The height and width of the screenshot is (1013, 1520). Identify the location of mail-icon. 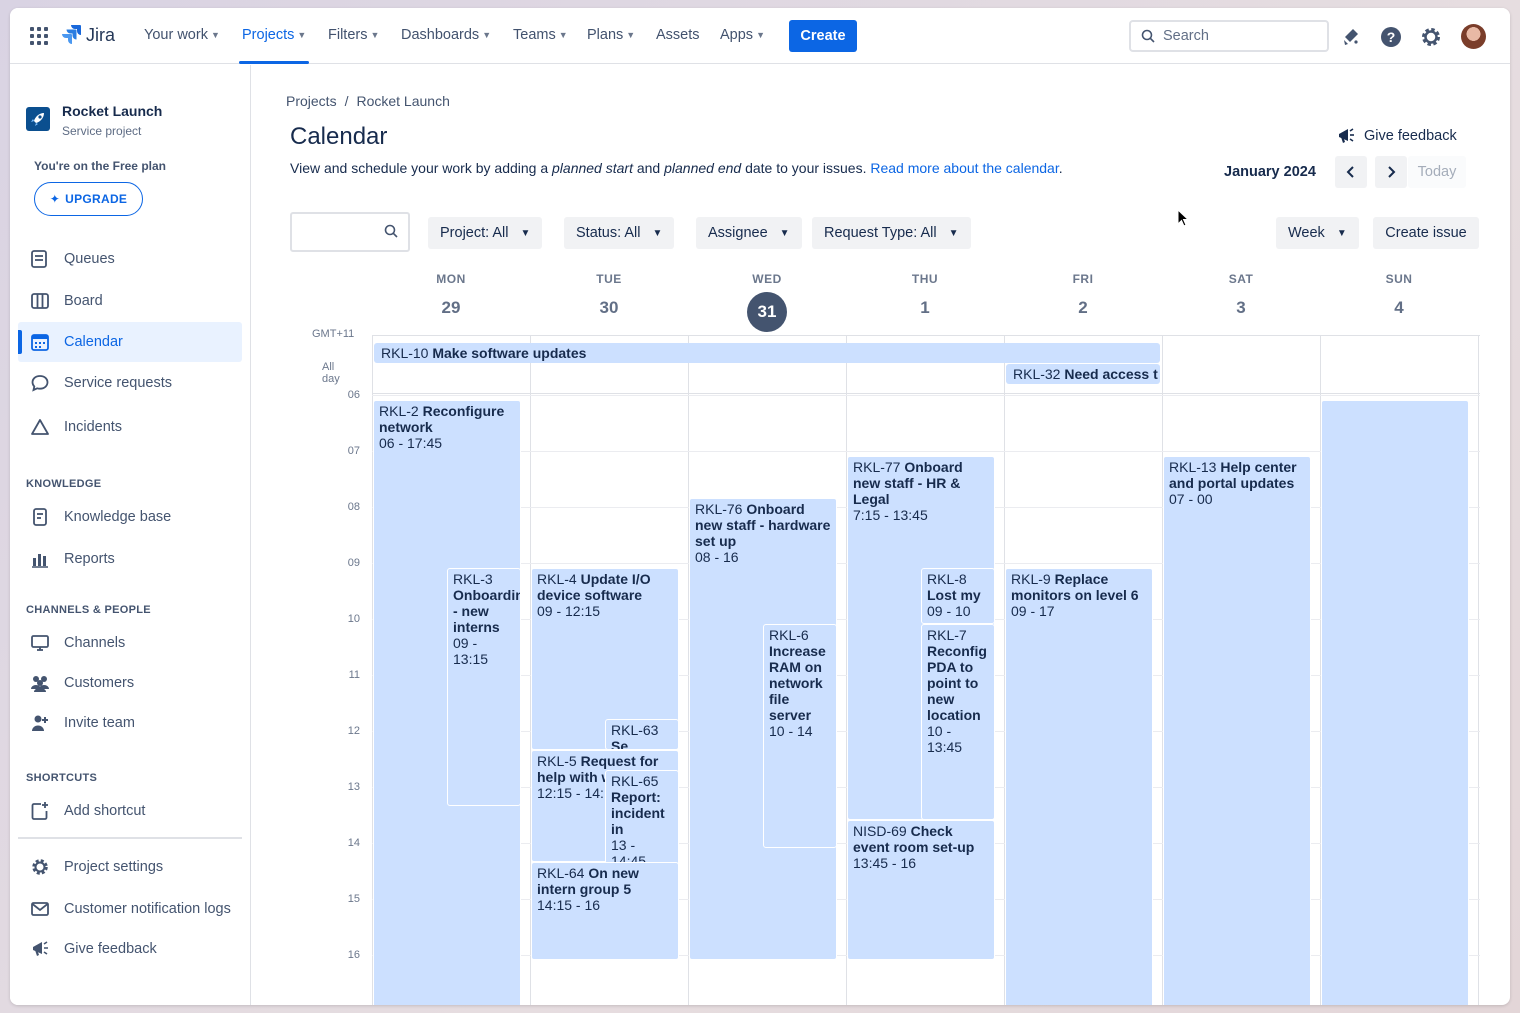
(40, 909).